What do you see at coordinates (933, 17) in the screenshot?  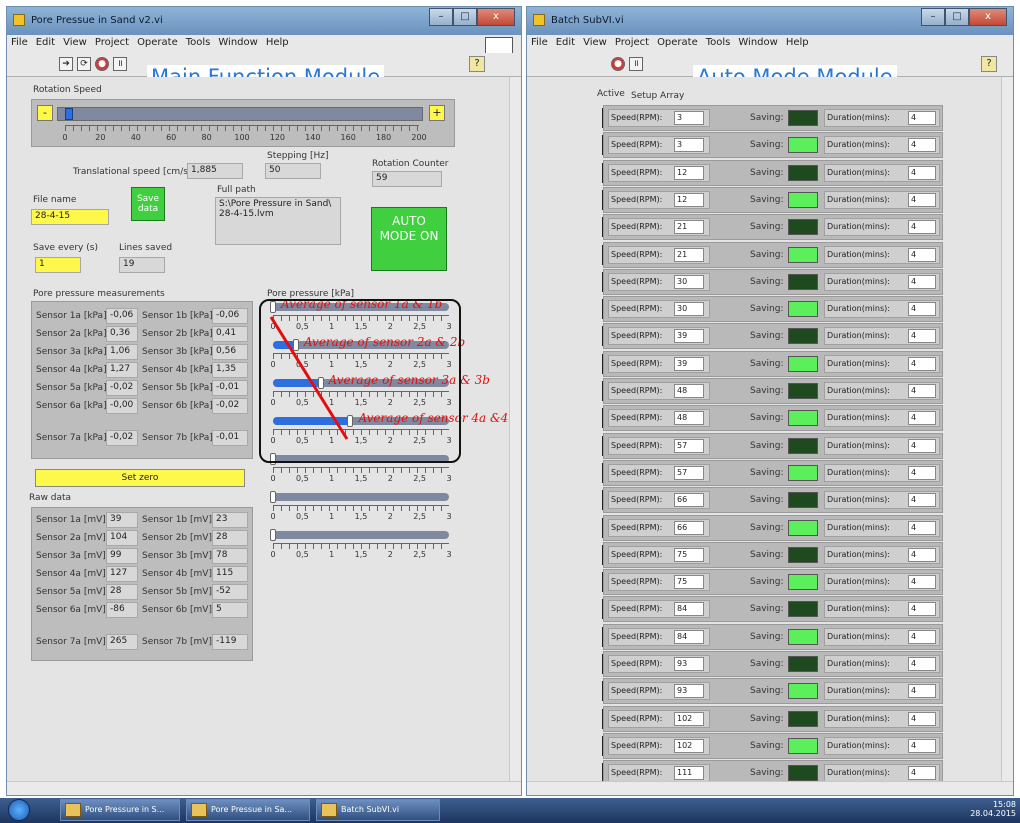 I see `minimize-button: –` at bounding box center [933, 17].